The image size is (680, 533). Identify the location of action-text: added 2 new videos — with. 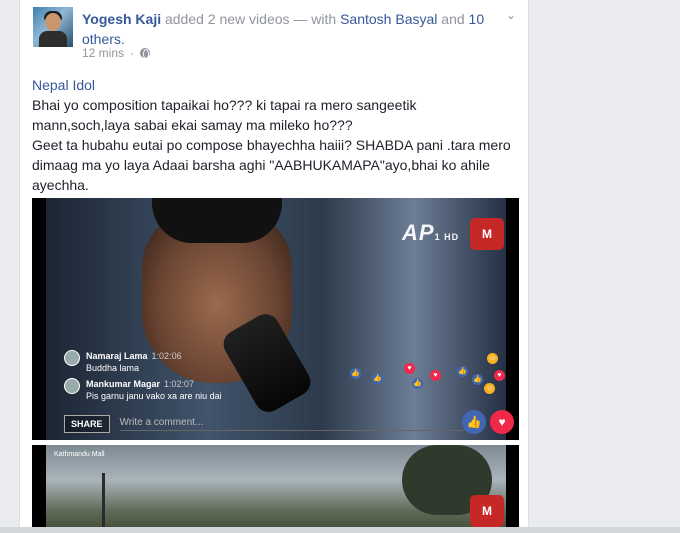
(250, 19).